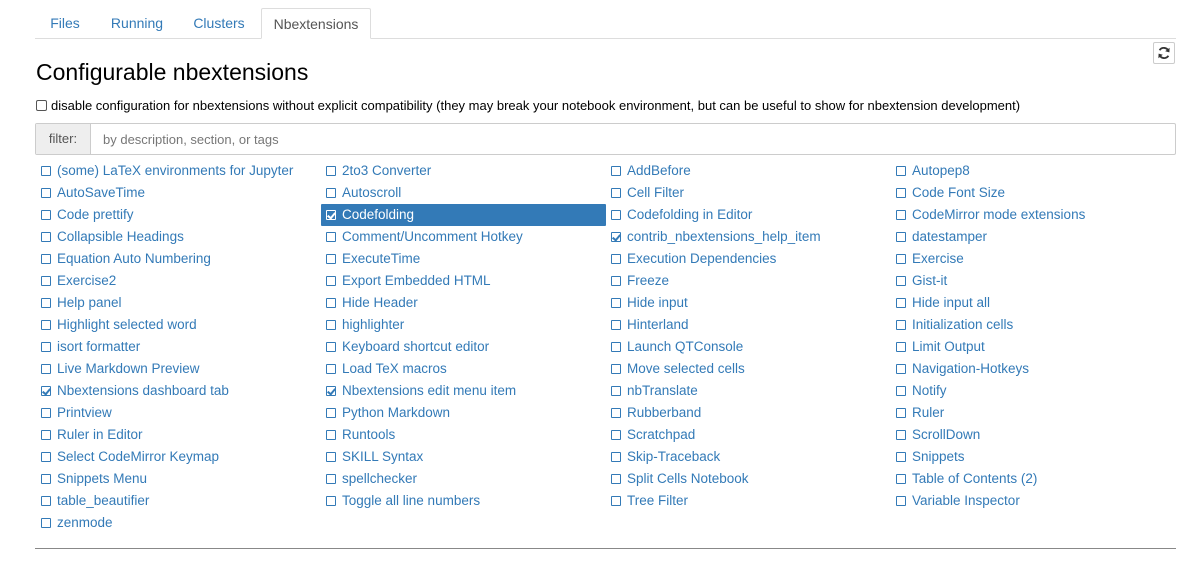 Image resolution: width=1201 pixels, height=567 pixels. Describe the element at coordinates (178, 281) in the screenshot. I see `extension-item: Exercise2` at that location.